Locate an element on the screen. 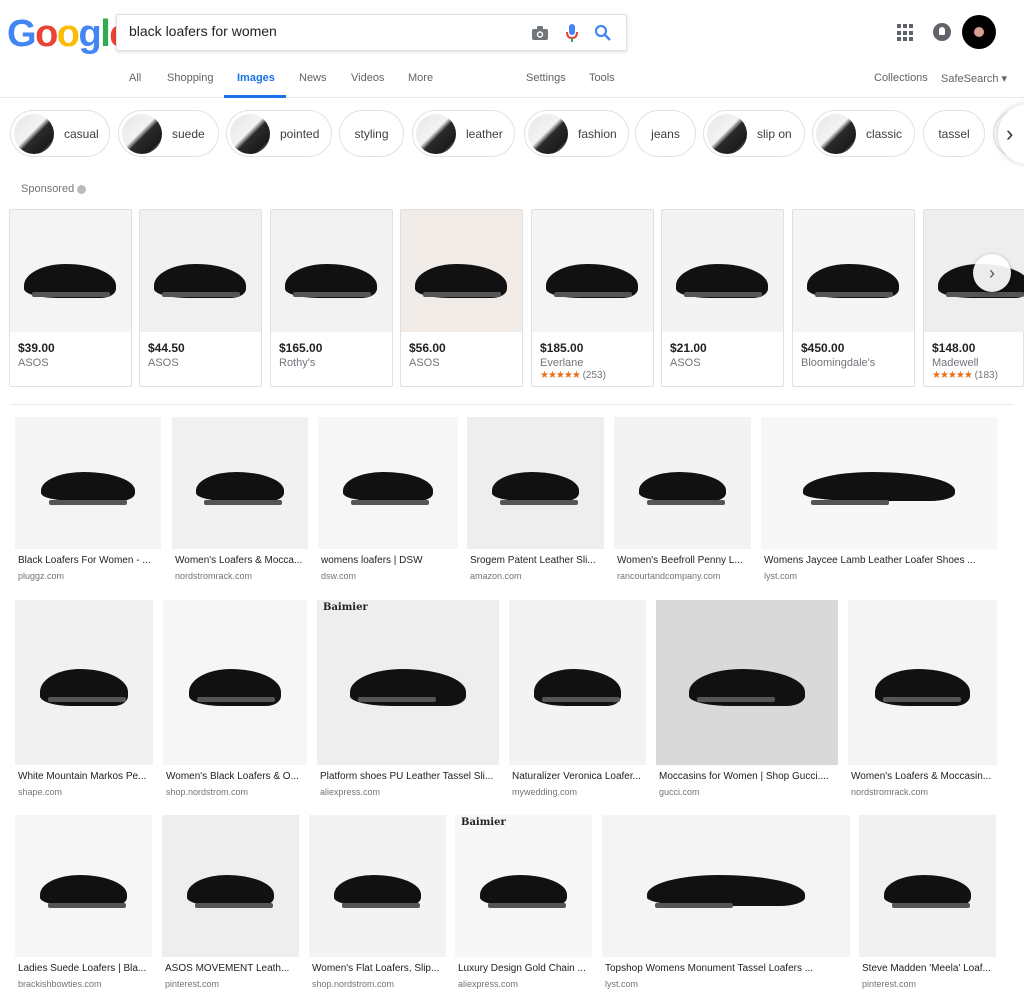  tab-news: News is located at coordinates (313, 78).